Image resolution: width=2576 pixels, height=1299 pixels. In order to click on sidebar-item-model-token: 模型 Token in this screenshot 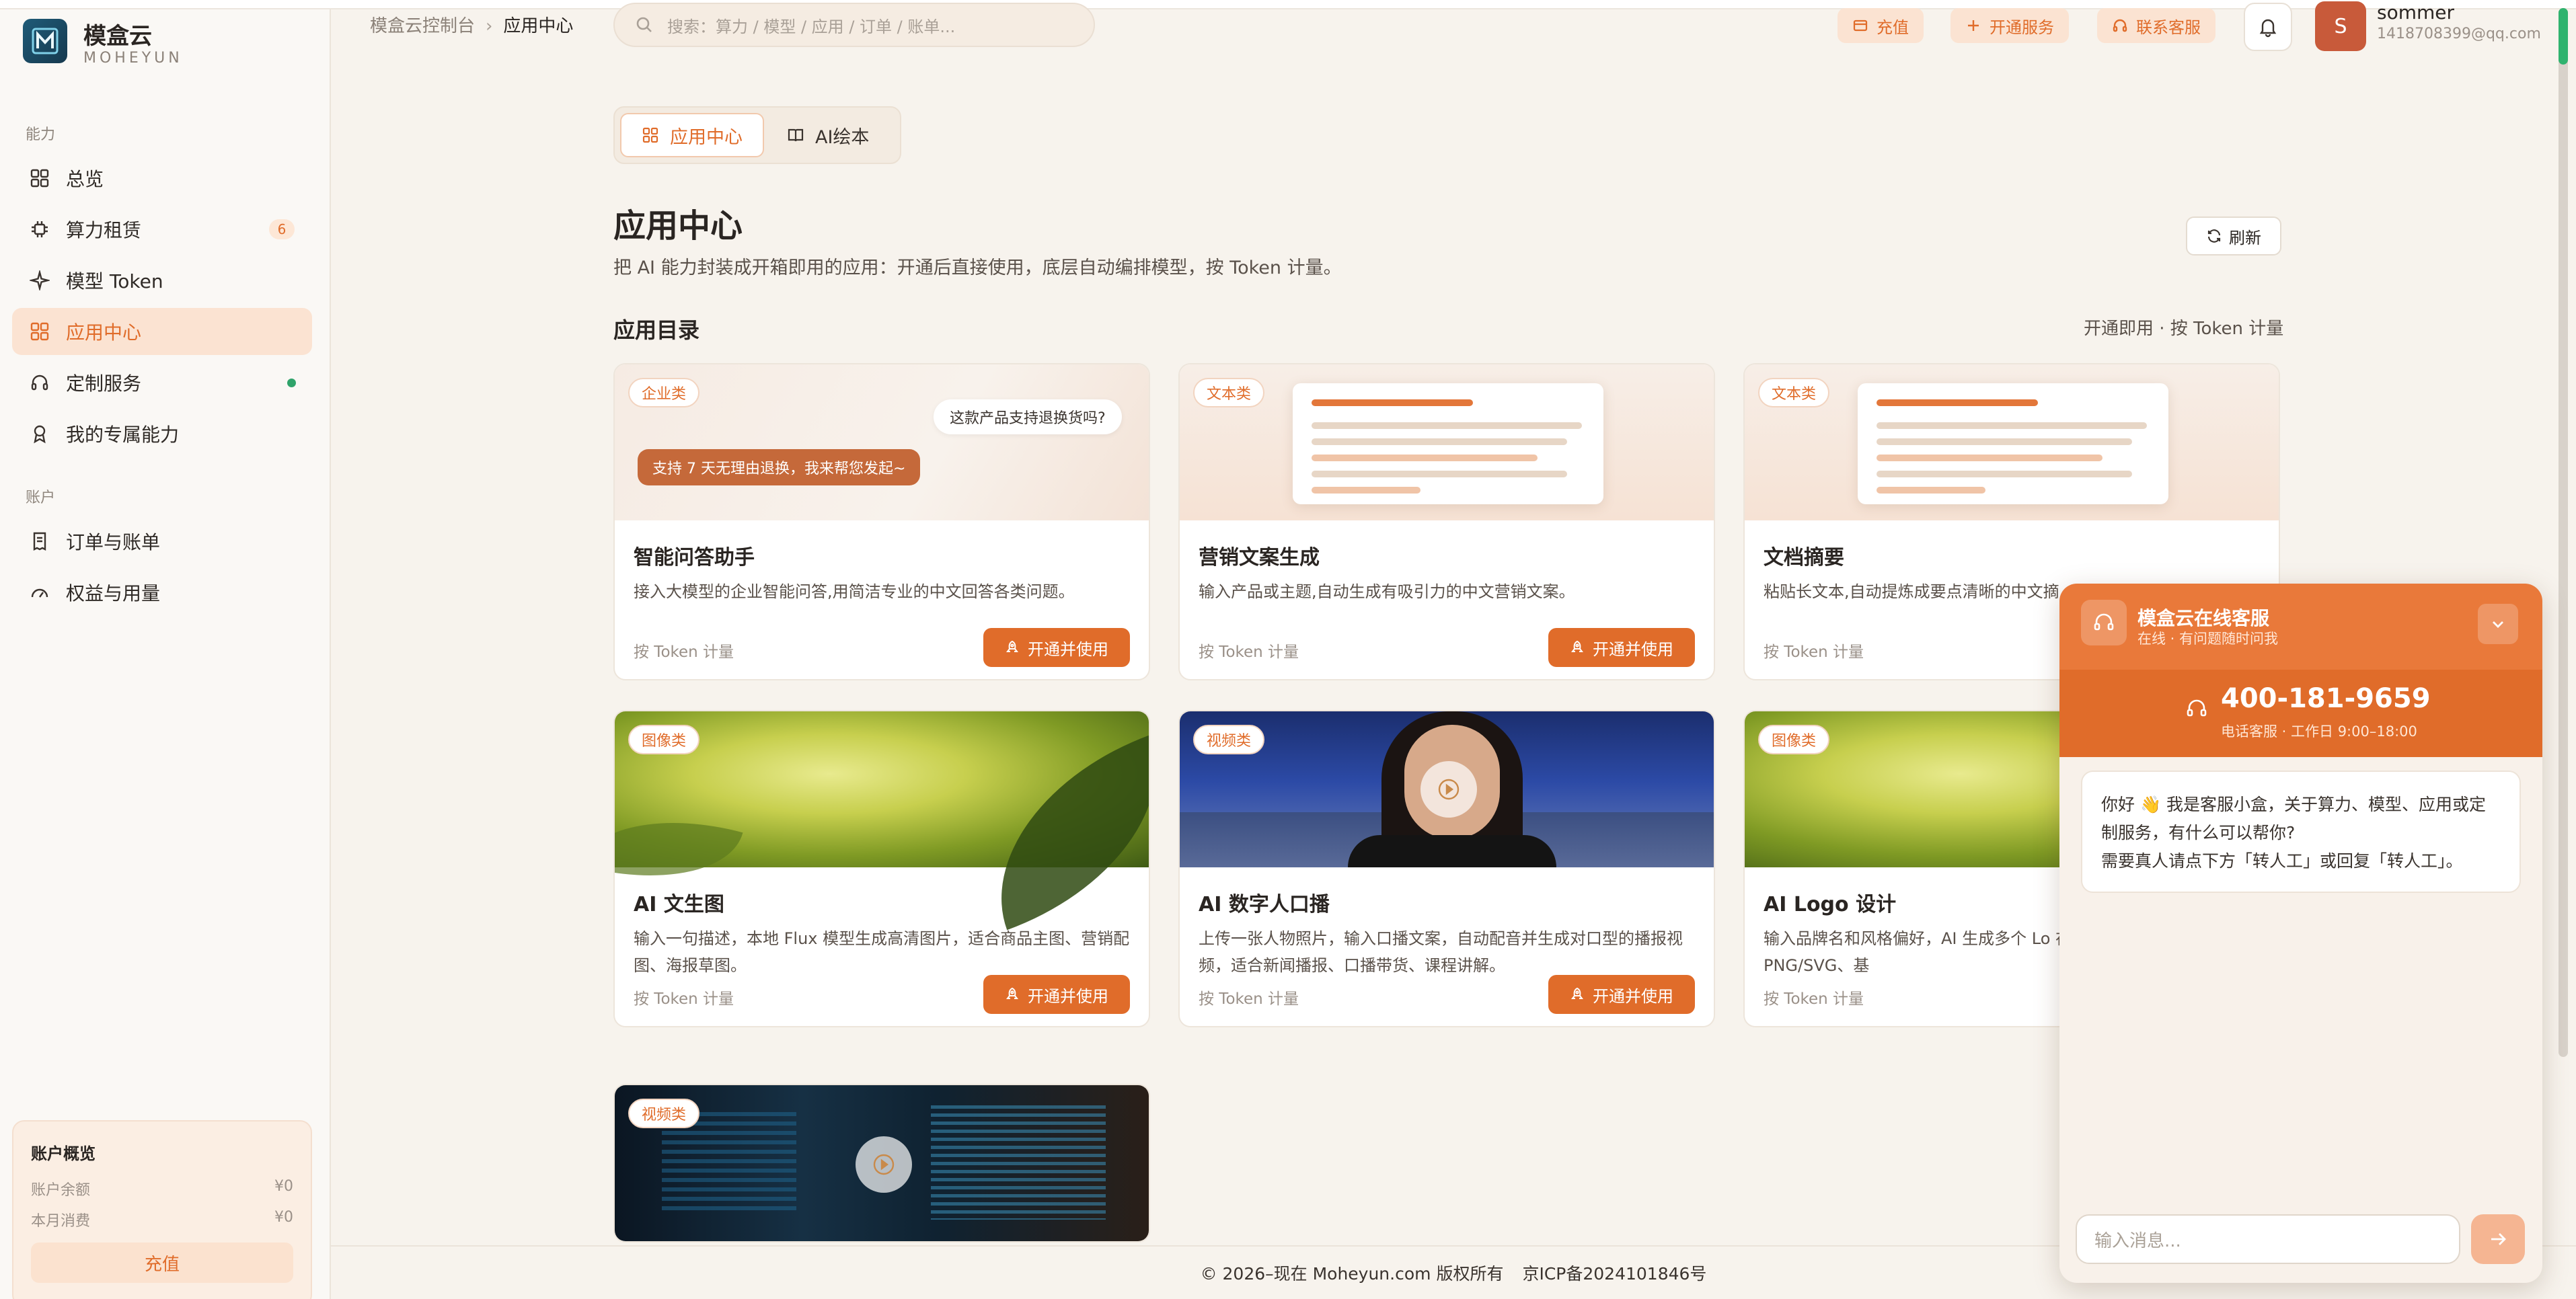, I will do `click(162, 280)`.